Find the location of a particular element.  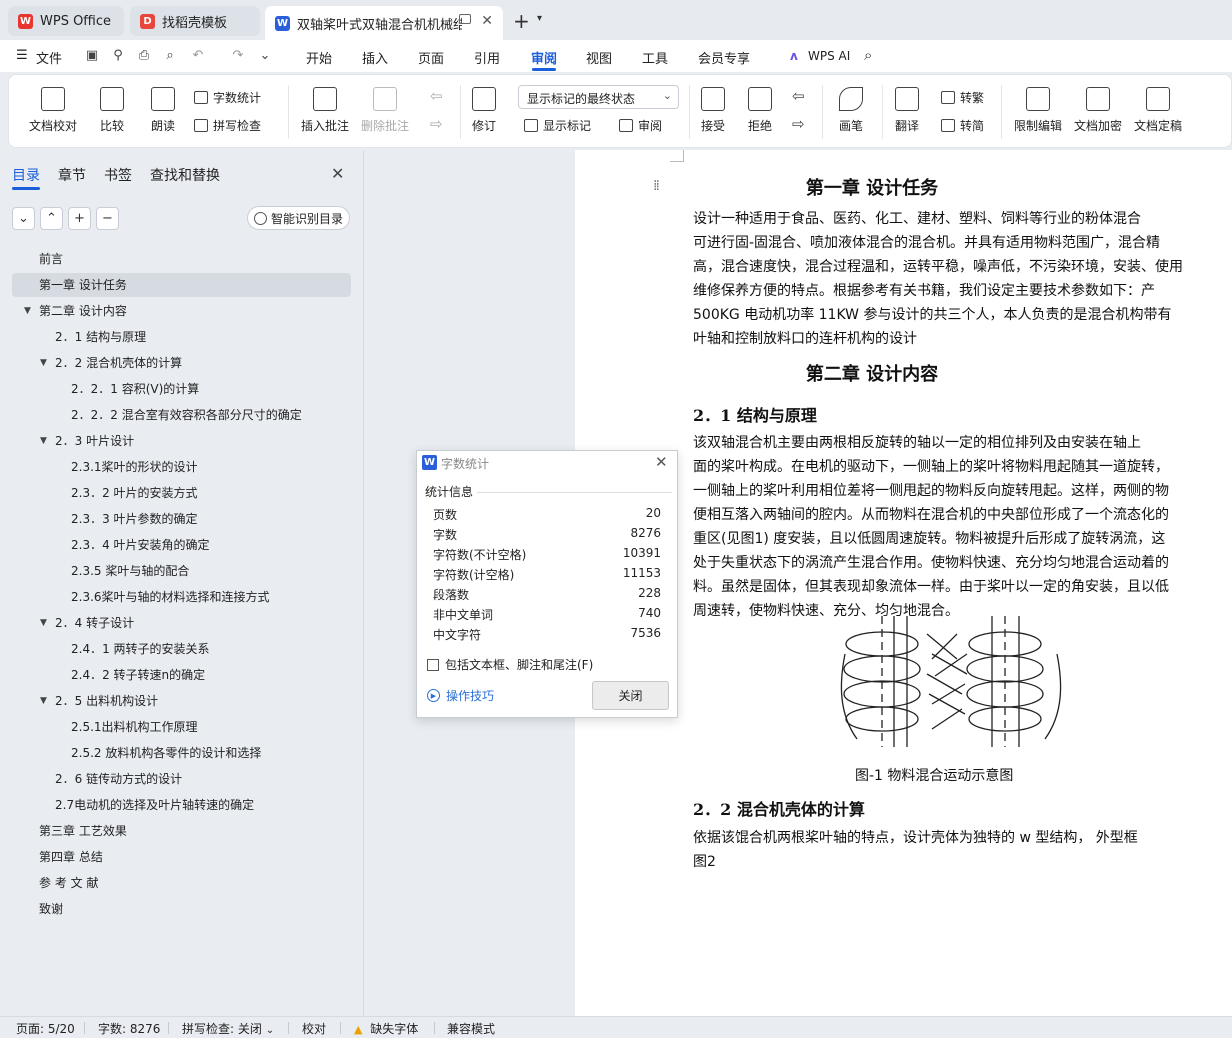

toc-item: 2.3．3 叶片参数的确定 is located at coordinates (134, 519).